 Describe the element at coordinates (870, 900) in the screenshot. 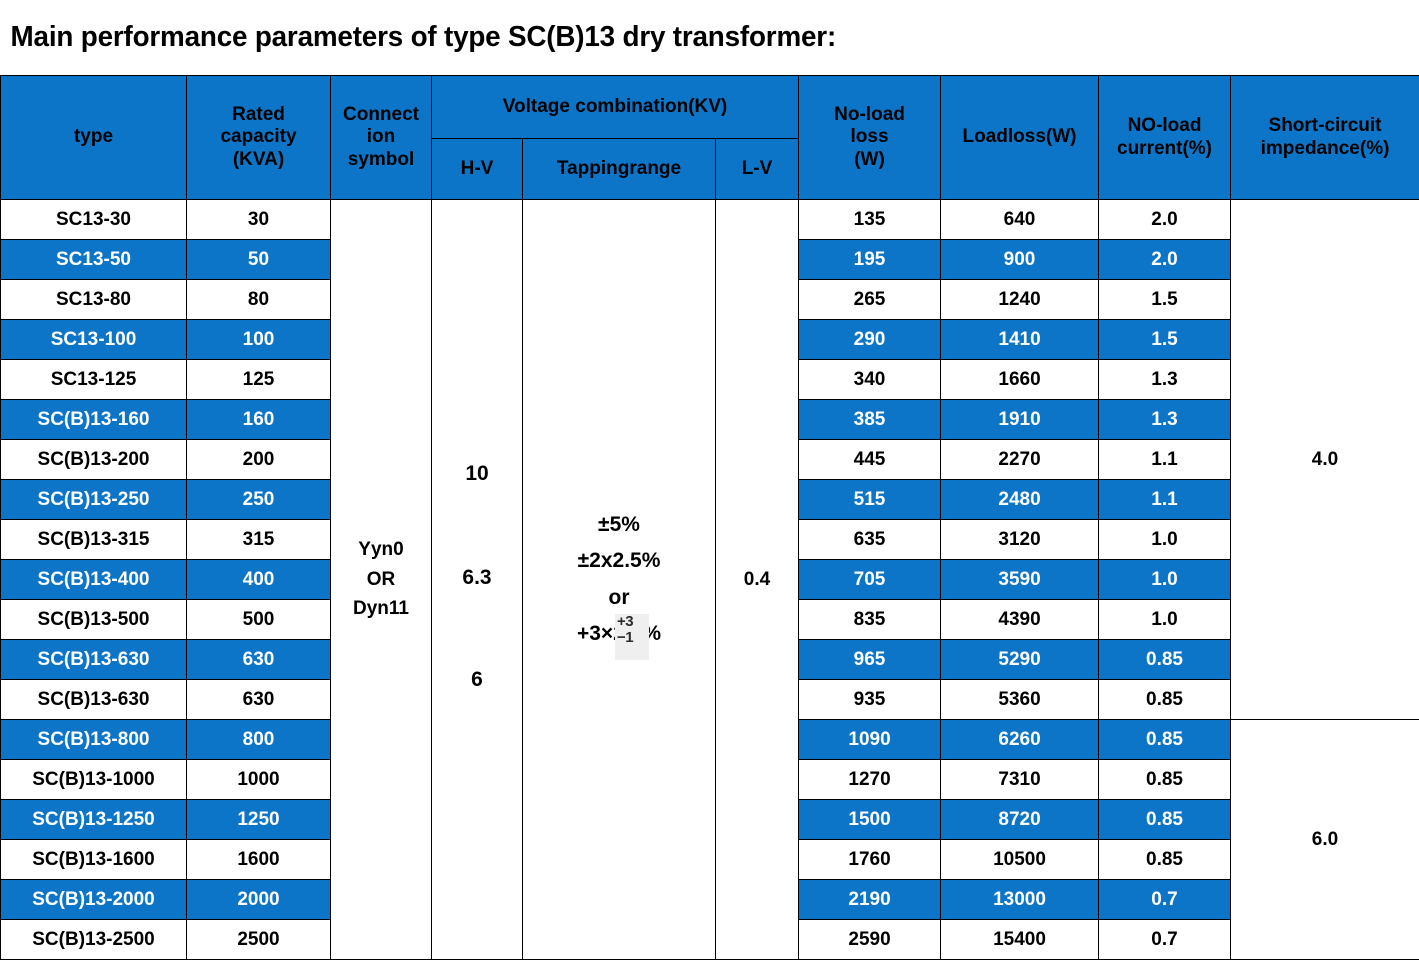

I see `cell-no-load-loss: 2190` at that location.